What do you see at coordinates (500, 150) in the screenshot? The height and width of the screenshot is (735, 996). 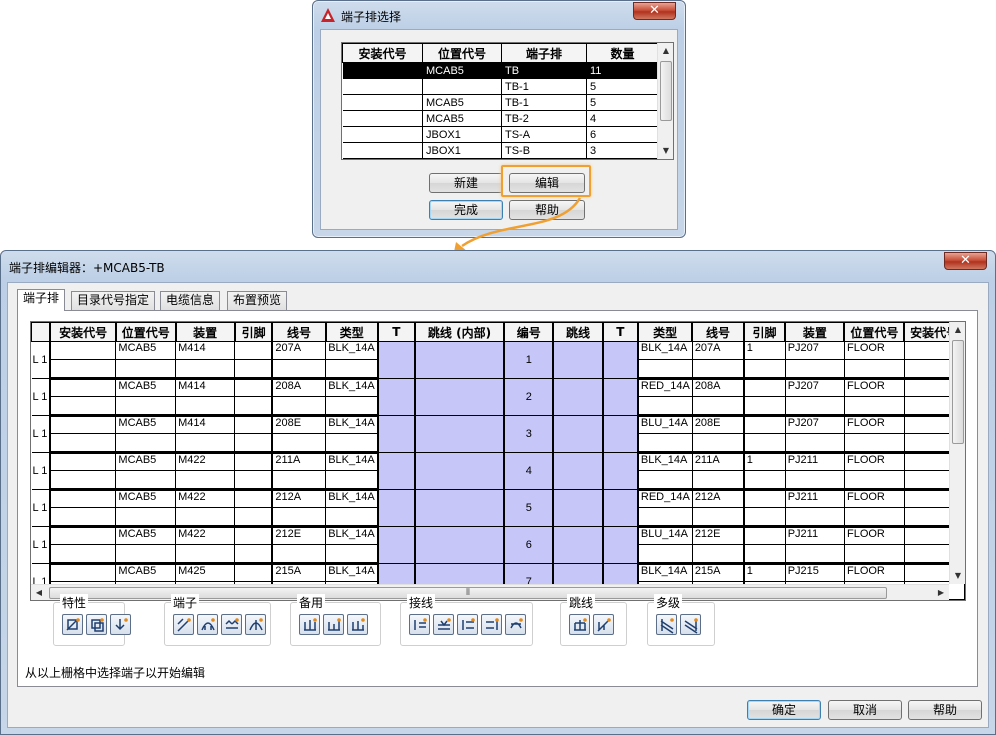 I see `table-row: JBOX1 TS-B 3` at bounding box center [500, 150].